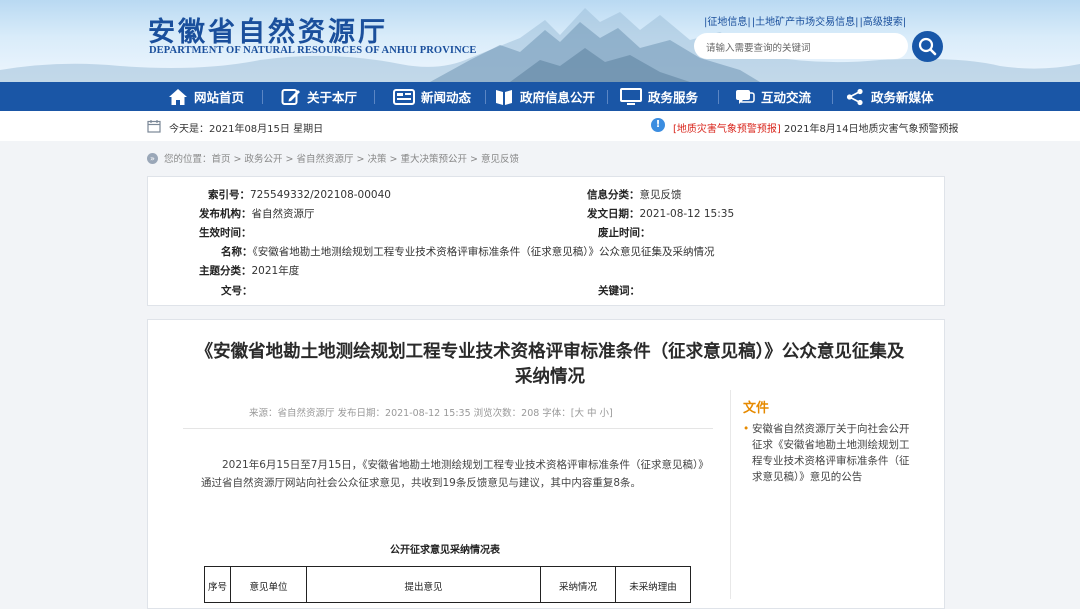  What do you see at coordinates (745, 96) in the screenshot?
I see `chat-icon` at bounding box center [745, 96].